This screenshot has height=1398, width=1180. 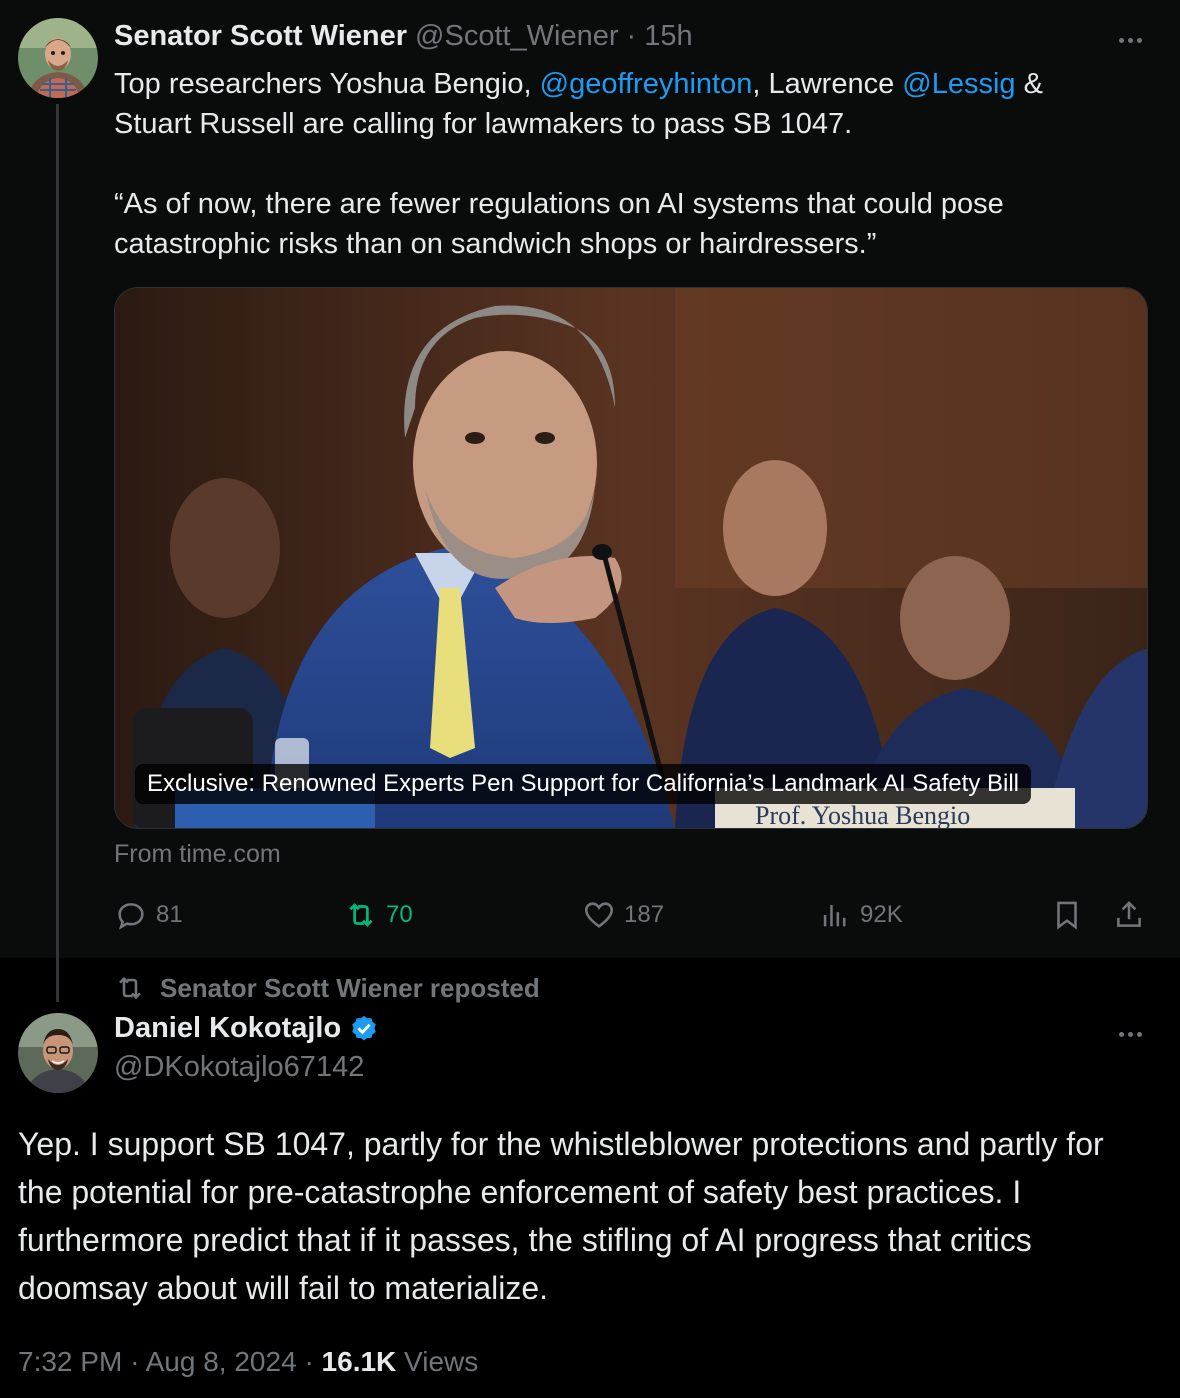 I want to click on quoted-tweet-header: Senator Scott Wiener @Scott_Wiener · 15h, so click(x=403, y=38).